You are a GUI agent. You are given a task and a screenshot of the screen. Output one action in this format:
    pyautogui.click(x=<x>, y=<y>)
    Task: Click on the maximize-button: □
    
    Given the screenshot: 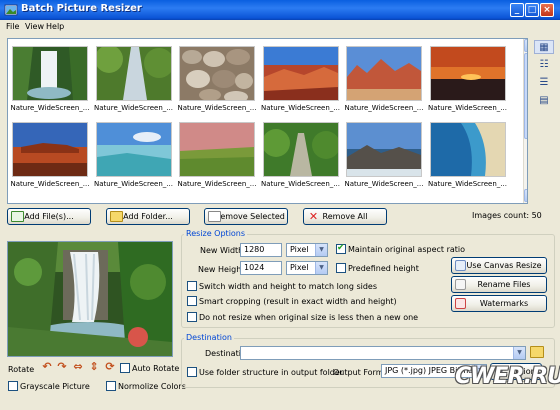 What is the action you would take?
    pyautogui.click(x=532, y=10)
    